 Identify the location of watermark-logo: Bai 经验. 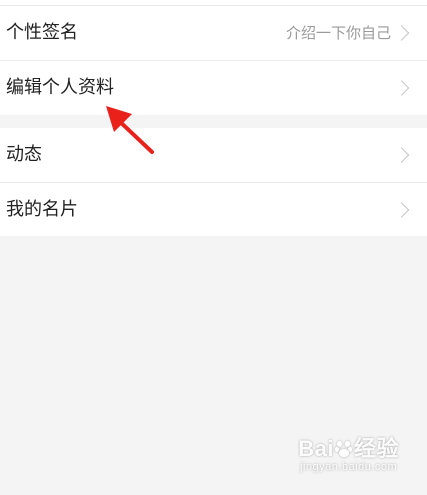
(348, 448).